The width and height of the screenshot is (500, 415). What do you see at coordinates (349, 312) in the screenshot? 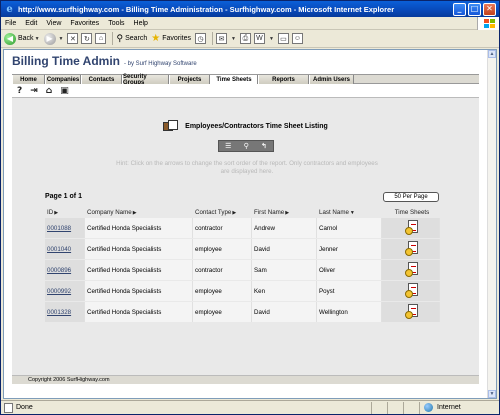
I see `row-last-name: Wellington` at bounding box center [349, 312].